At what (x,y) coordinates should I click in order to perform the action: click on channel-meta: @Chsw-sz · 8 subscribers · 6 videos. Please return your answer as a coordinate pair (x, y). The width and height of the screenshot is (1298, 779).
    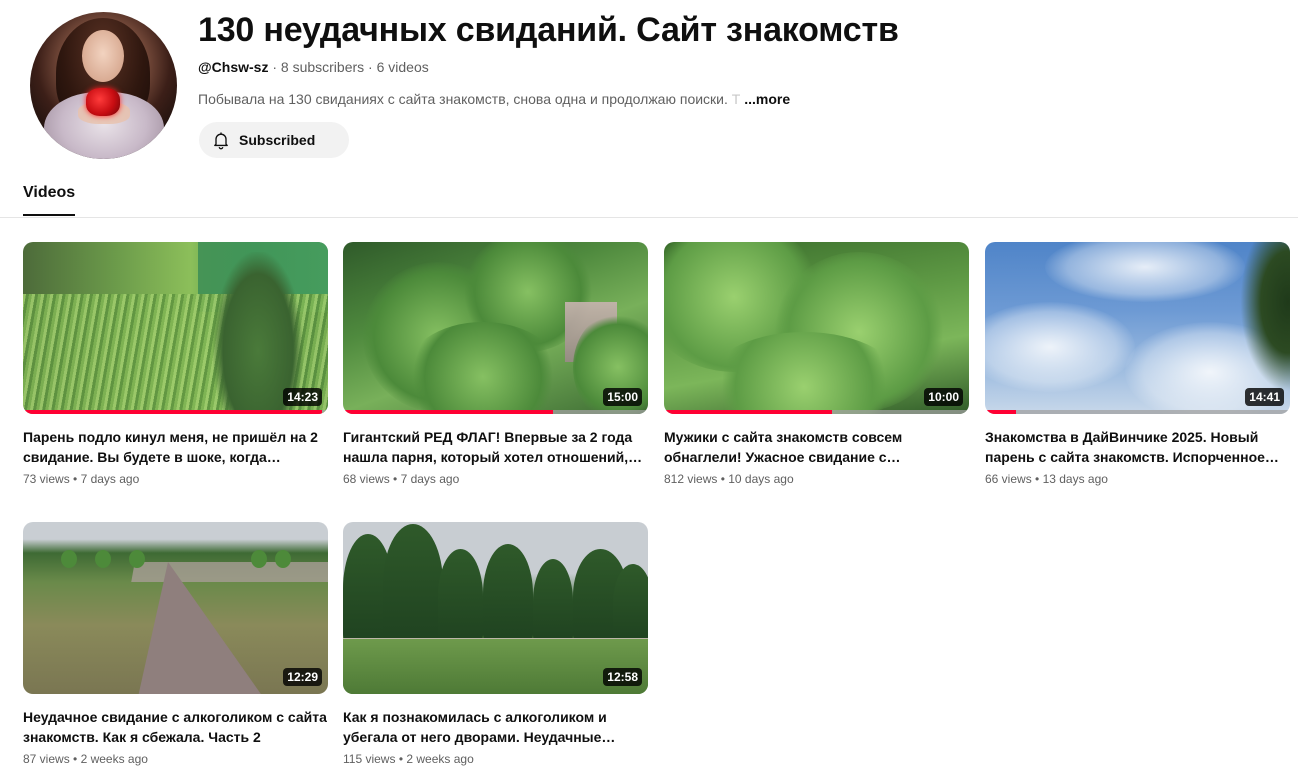
    Looking at the image, I should click on (313, 67).